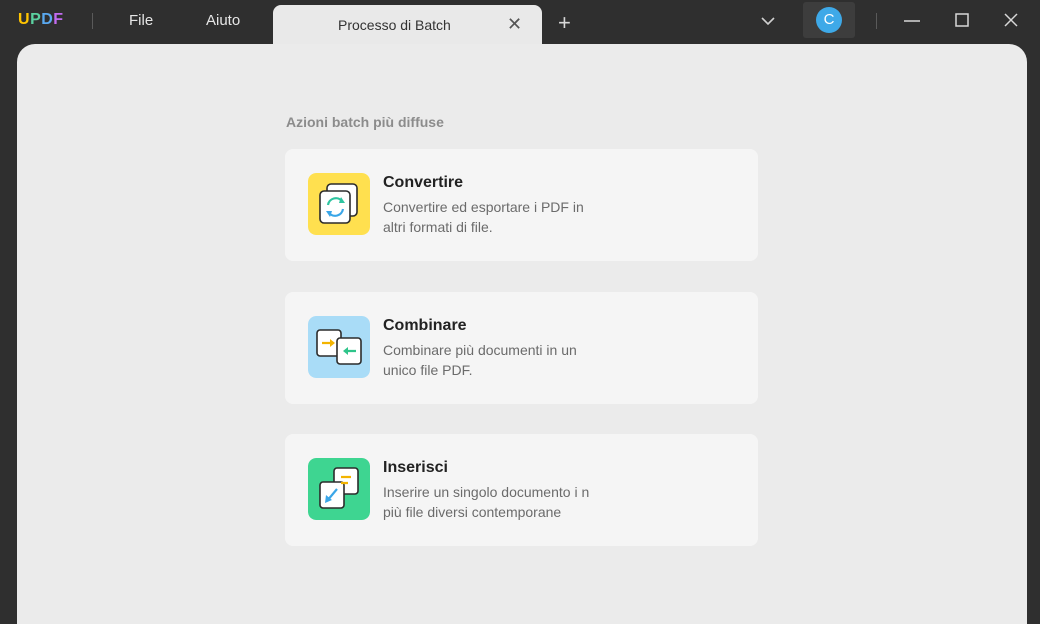 This screenshot has height=624, width=1040. What do you see at coordinates (423, 182) in the screenshot?
I see `action-title: Convertire` at bounding box center [423, 182].